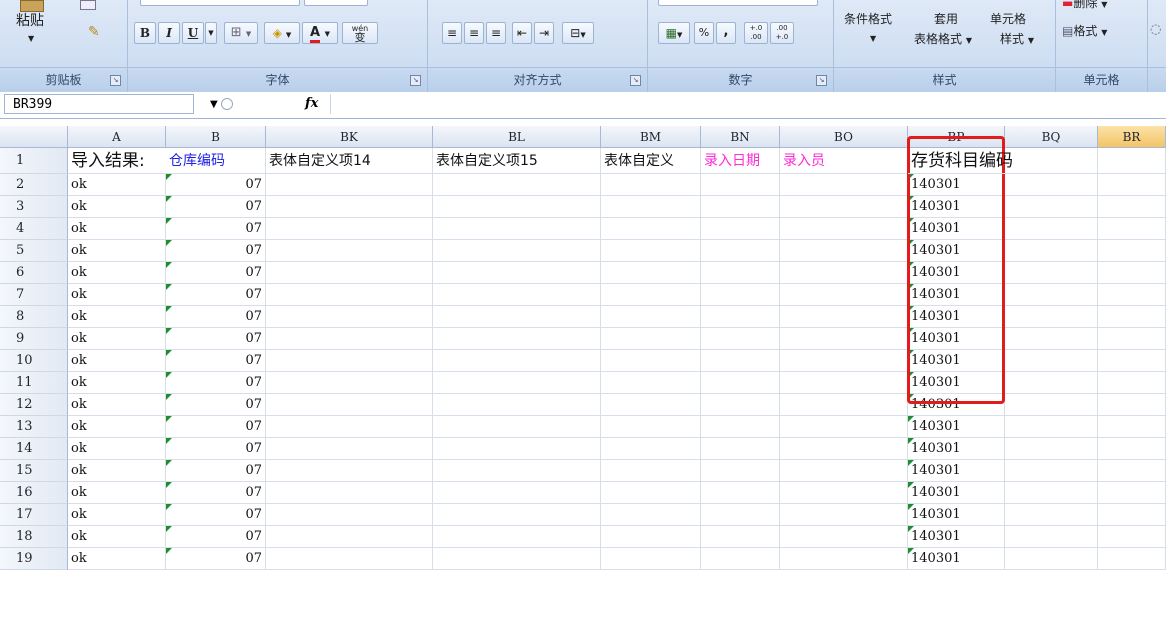 Image resolution: width=1166 pixels, height=624 pixels. Describe the element at coordinates (844, 207) in the screenshot. I see `cell-bo3` at that location.